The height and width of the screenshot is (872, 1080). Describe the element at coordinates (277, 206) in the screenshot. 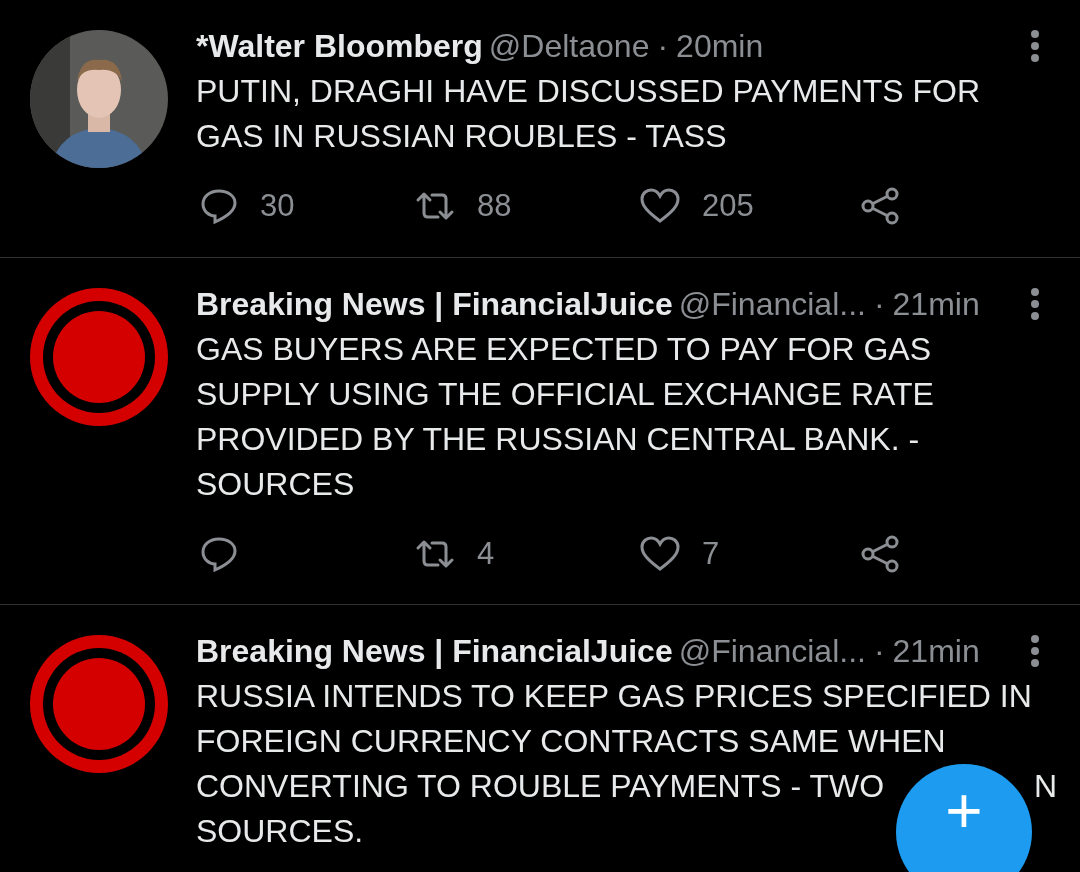

I see `count: 30` at that location.